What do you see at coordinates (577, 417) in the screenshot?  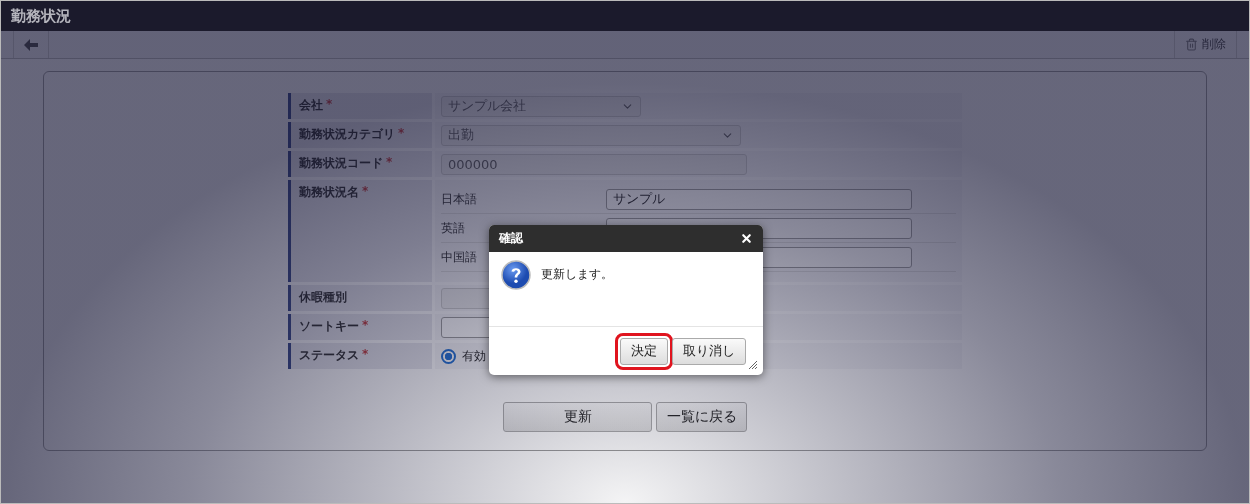 I see `update-button: 更新` at bounding box center [577, 417].